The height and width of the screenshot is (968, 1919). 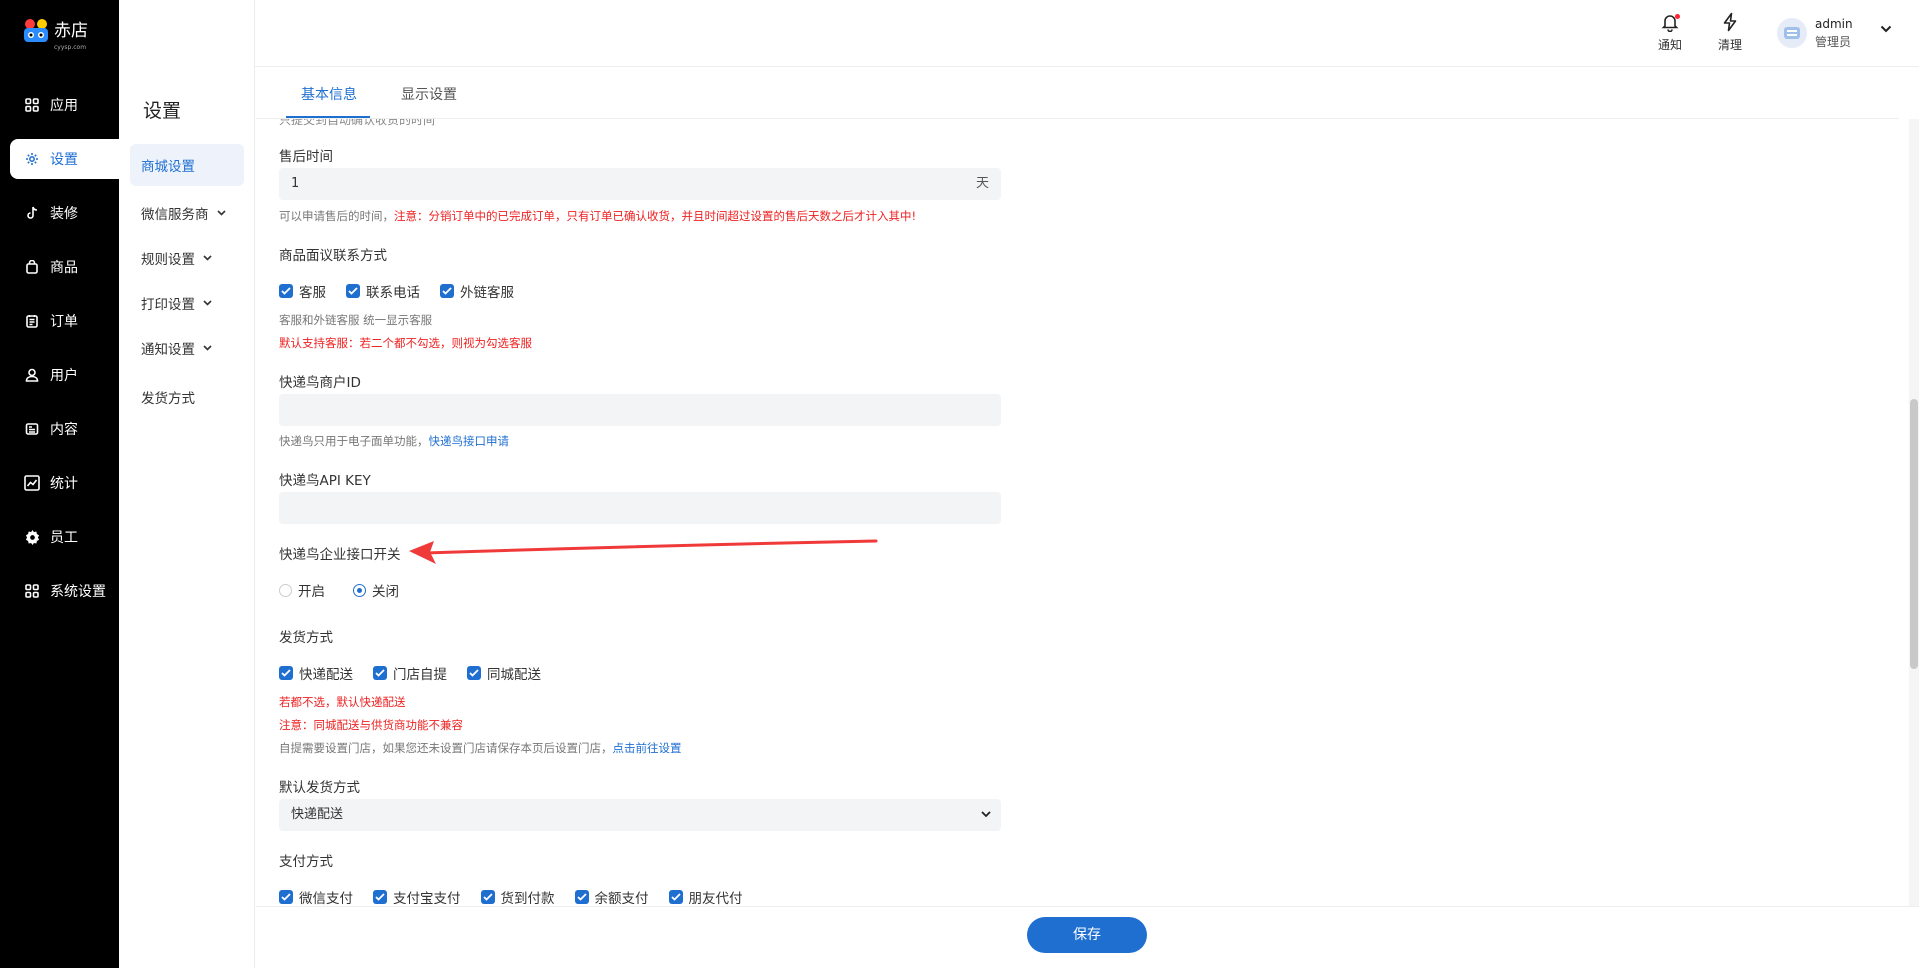 I want to click on nav-item-decorate: 装修, so click(x=64, y=213).